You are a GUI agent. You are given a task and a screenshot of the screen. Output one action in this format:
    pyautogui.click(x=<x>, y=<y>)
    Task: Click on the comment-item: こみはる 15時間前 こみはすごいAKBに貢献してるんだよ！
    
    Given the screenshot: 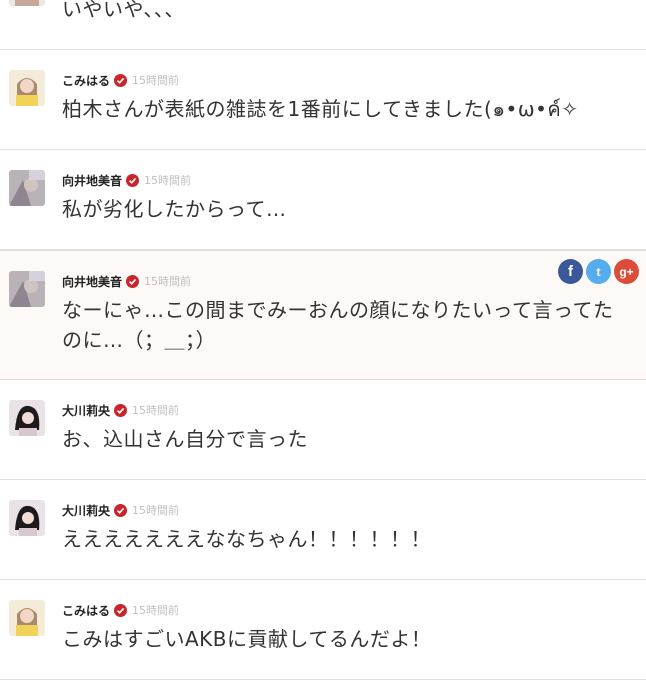 What is the action you would take?
    pyautogui.click(x=323, y=630)
    